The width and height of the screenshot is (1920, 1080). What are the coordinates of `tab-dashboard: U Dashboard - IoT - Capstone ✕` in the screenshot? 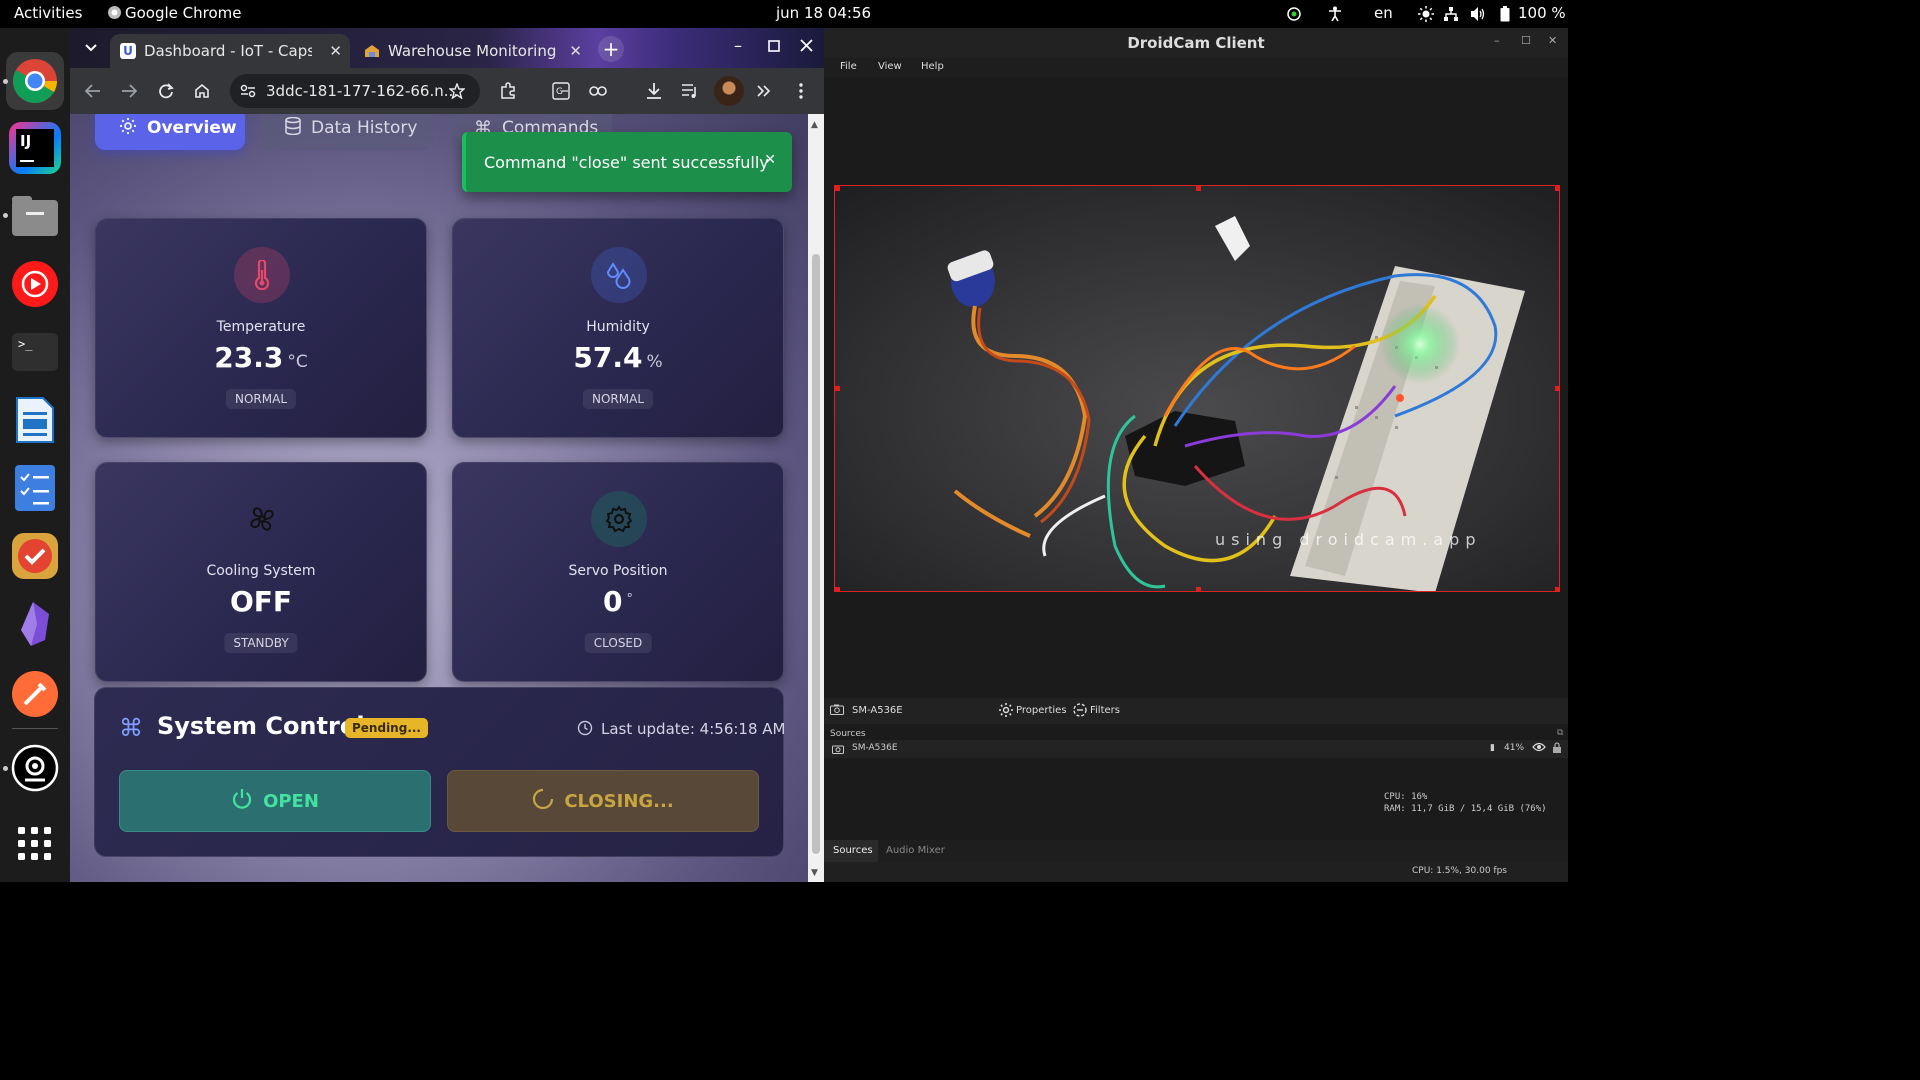 It's located at (230, 51).